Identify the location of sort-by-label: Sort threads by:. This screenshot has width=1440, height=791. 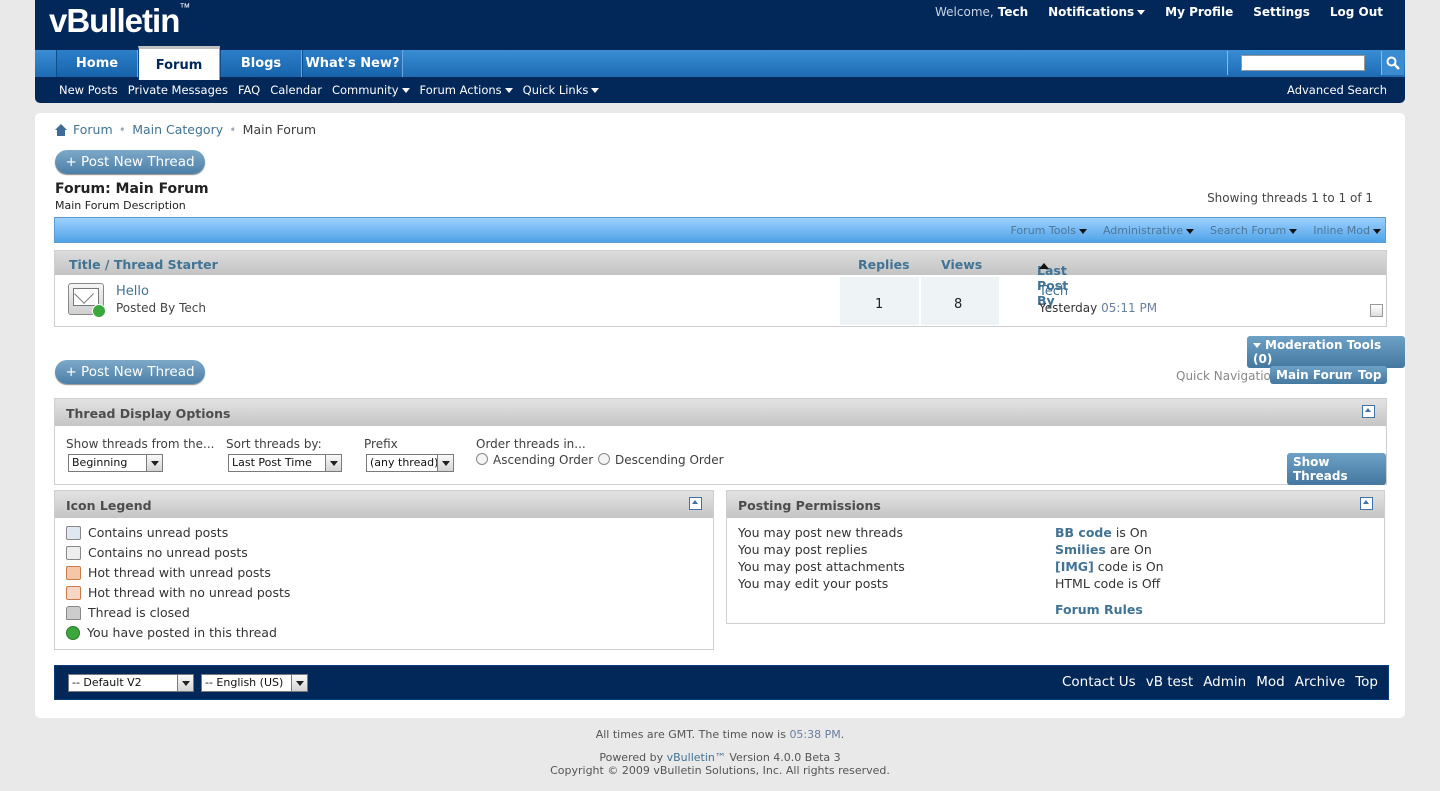
(274, 444).